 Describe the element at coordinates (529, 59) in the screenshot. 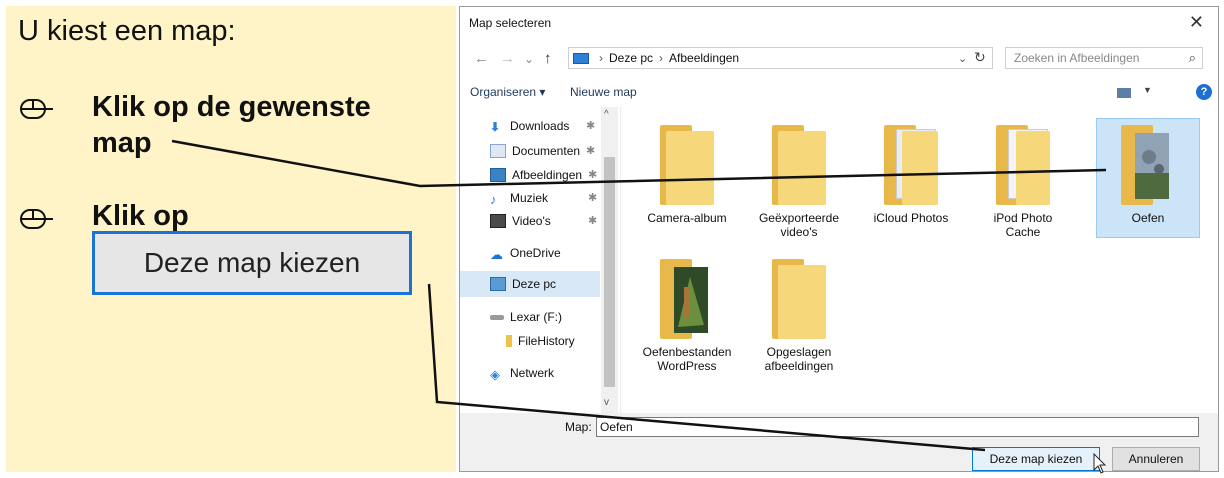

I see `recent-locations-icon: ⌄` at that location.